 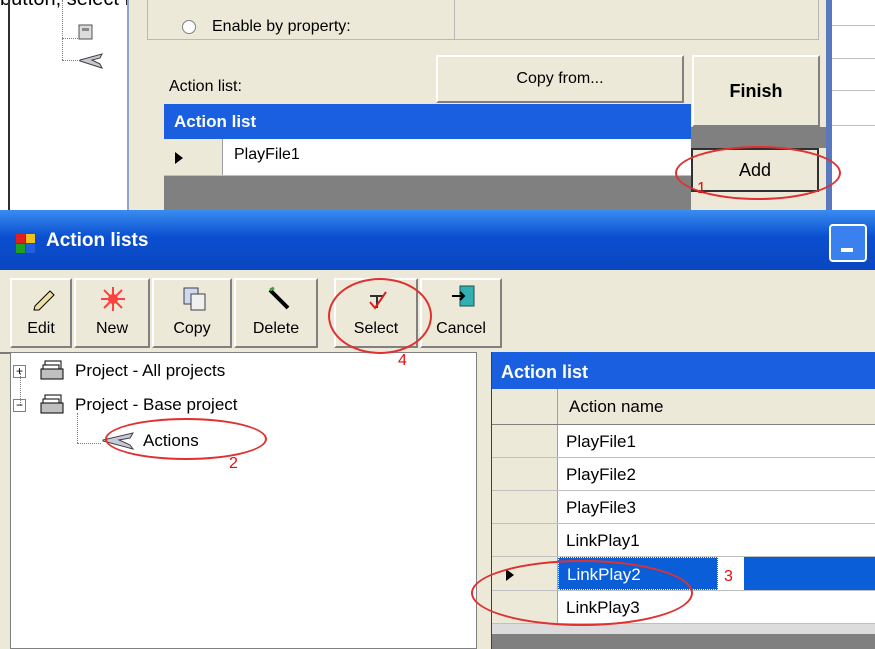 I want to click on enable-by-property-radio, so click(x=189, y=27).